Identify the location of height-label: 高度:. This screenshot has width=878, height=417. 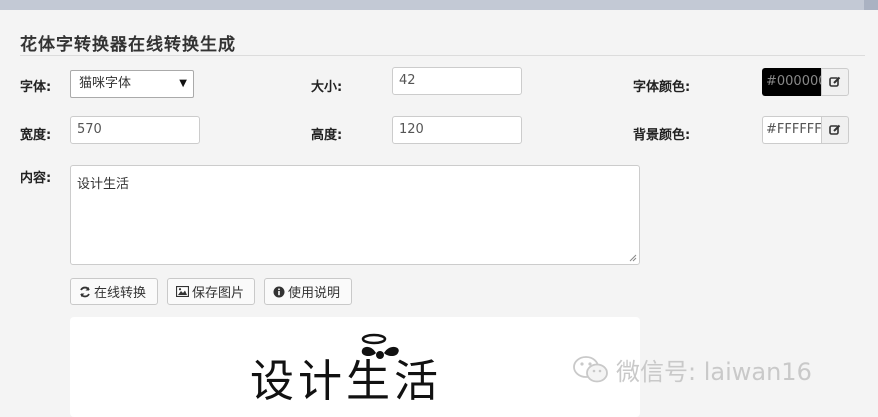
(327, 135).